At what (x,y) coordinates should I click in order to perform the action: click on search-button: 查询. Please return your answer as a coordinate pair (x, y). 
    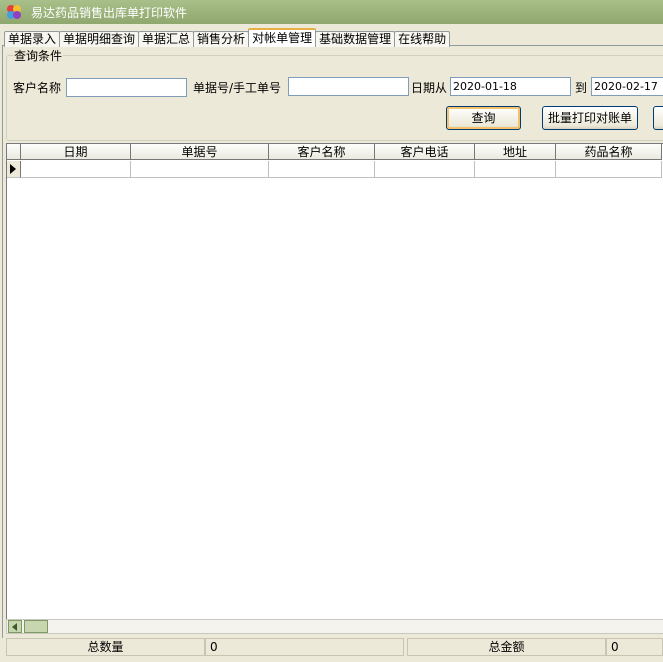
    Looking at the image, I should click on (483, 118).